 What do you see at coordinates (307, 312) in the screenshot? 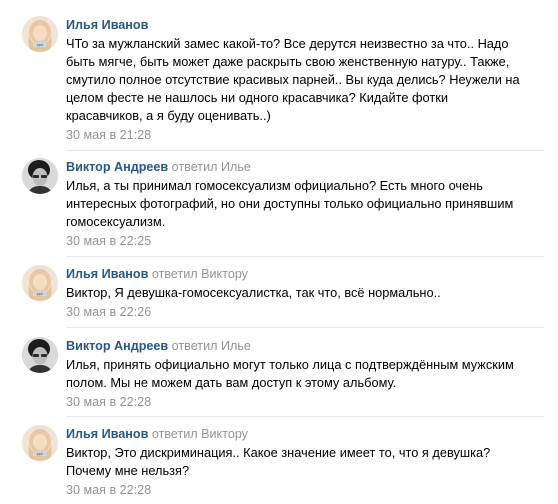
I see `comment-date: 30 мая в 22:26` at bounding box center [307, 312].